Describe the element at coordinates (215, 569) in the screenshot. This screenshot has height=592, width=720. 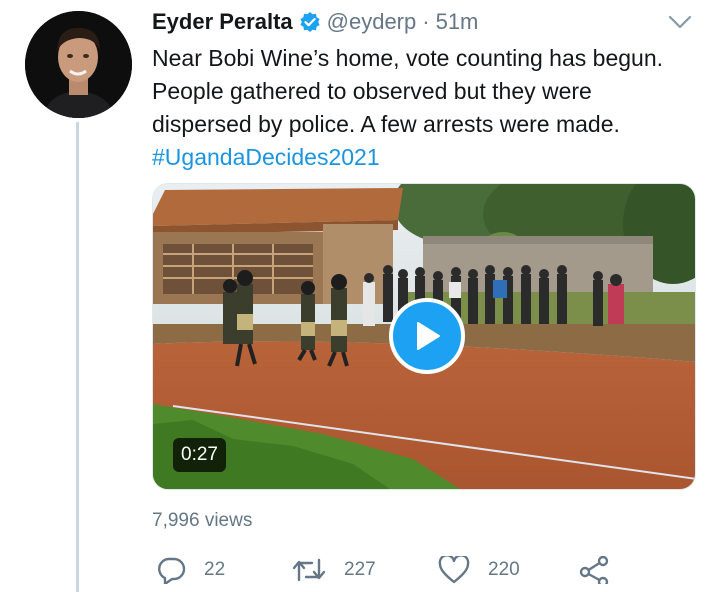
I see `reply-count: 22` at that location.